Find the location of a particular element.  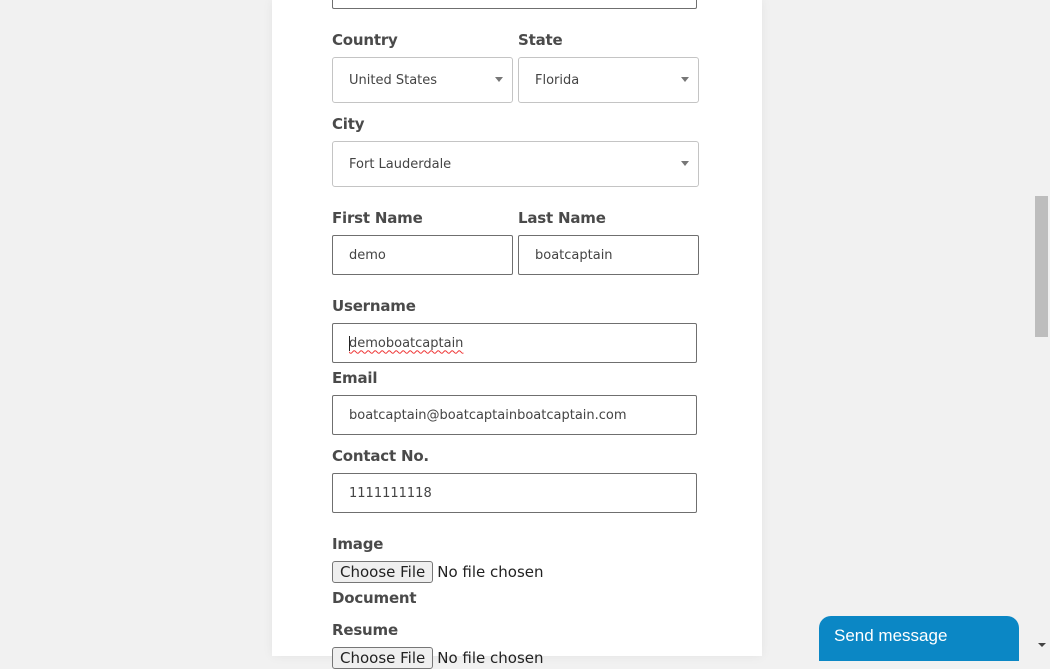

image-label: Image is located at coordinates (358, 544).